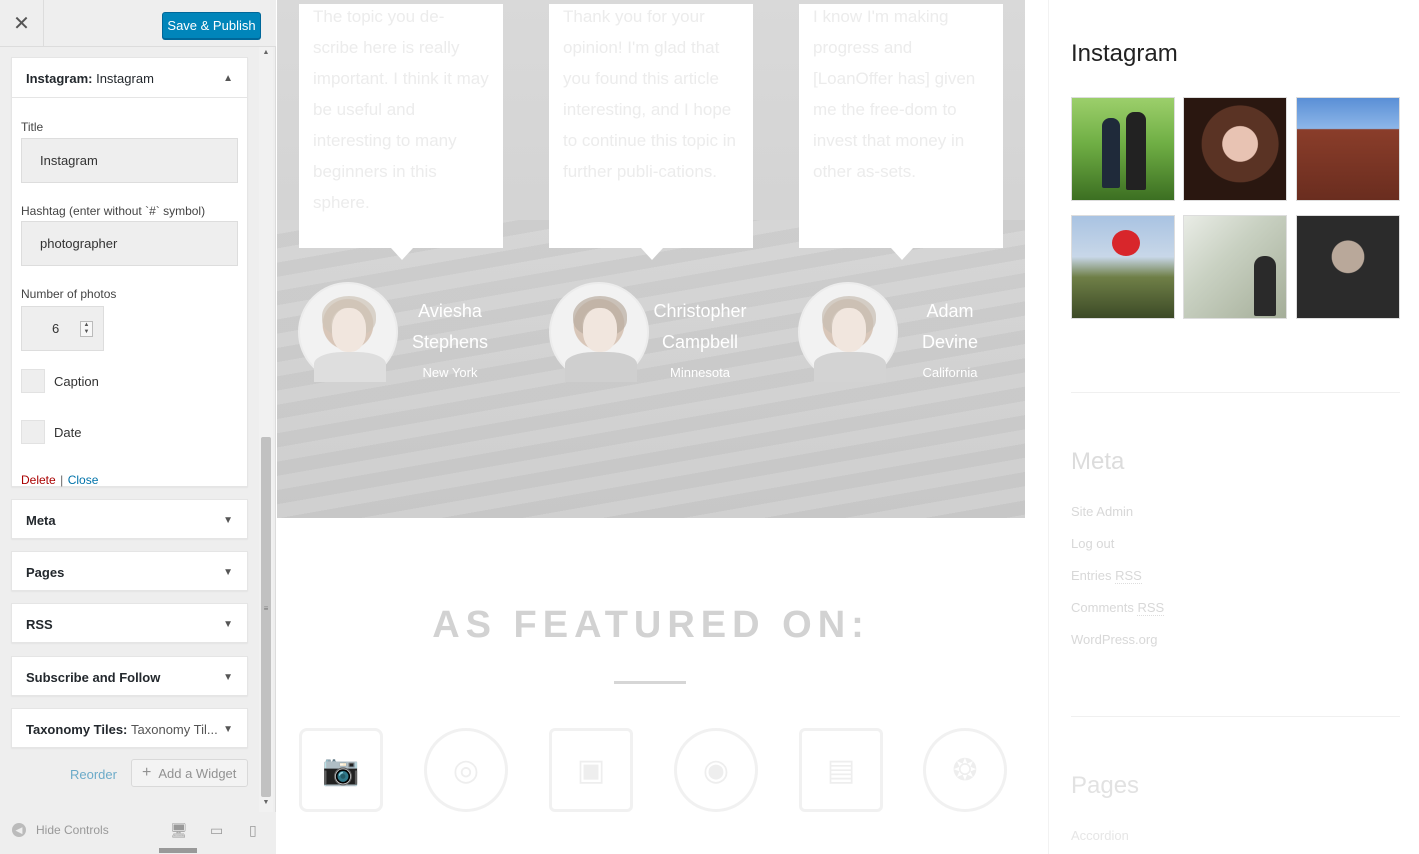  Describe the element at coordinates (450, 342) in the screenshot. I see `name-line2: Stephens` at that location.